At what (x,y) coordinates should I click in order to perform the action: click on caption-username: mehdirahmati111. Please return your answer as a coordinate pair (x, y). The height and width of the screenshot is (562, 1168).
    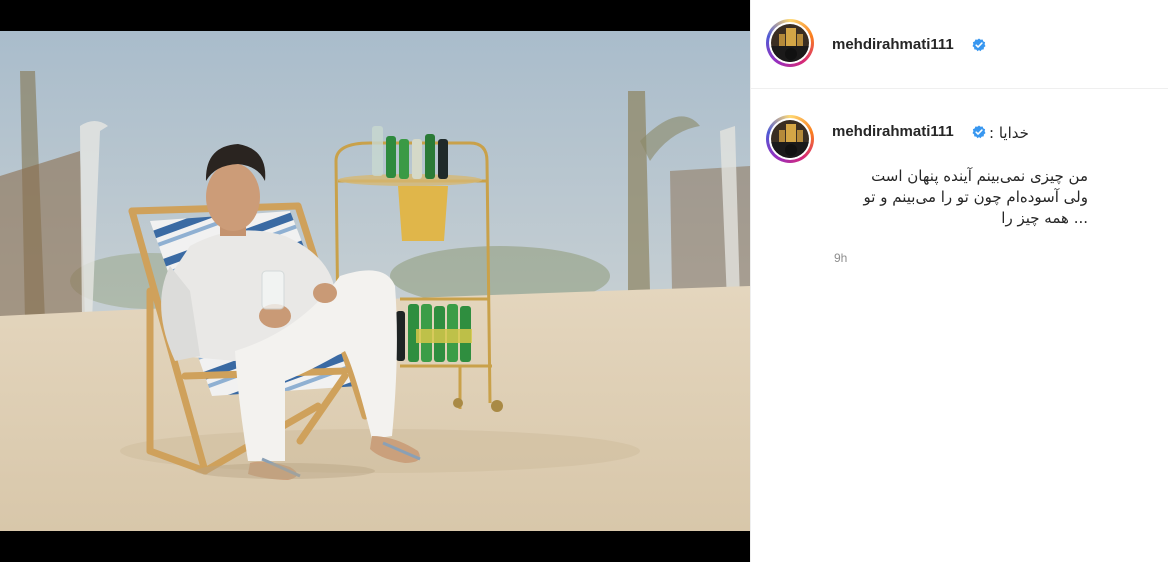
    Looking at the image, I should click on (893, 131).